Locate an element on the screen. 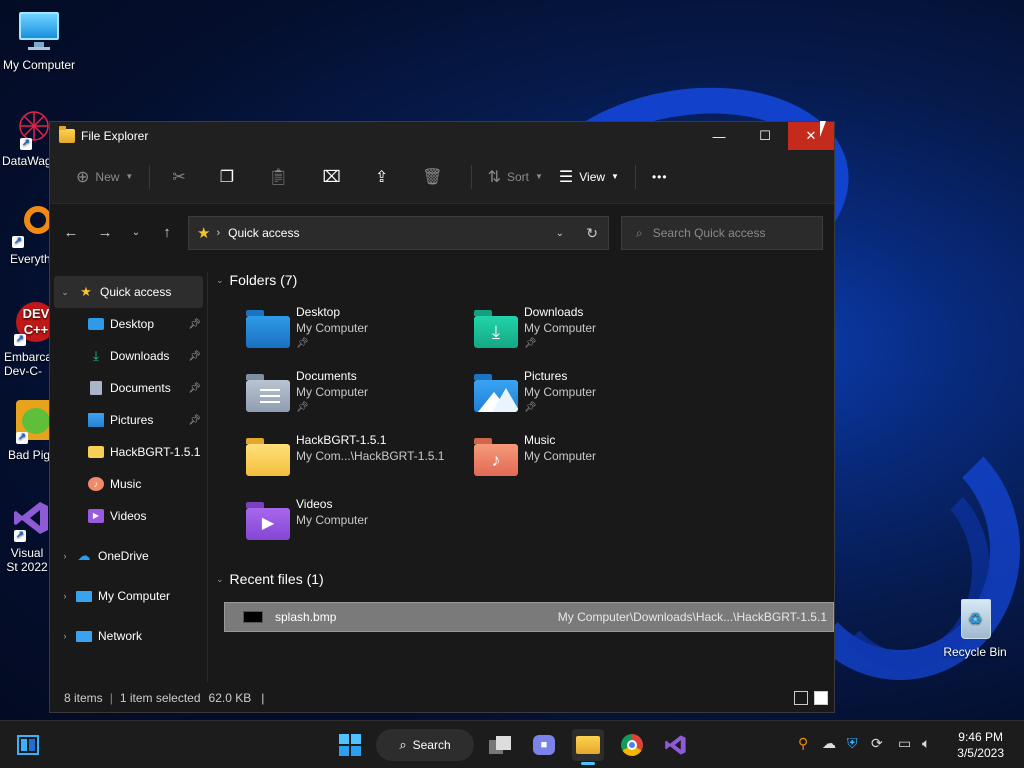  sidebar-item-label: Downloads is located at coordinates (140, 356).